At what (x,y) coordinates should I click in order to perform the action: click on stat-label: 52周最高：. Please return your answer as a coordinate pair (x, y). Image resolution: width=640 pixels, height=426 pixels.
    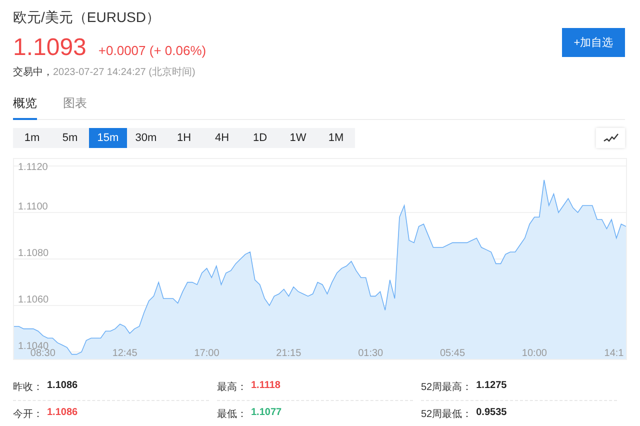
    Looking at the image, I should click on (446, 387).